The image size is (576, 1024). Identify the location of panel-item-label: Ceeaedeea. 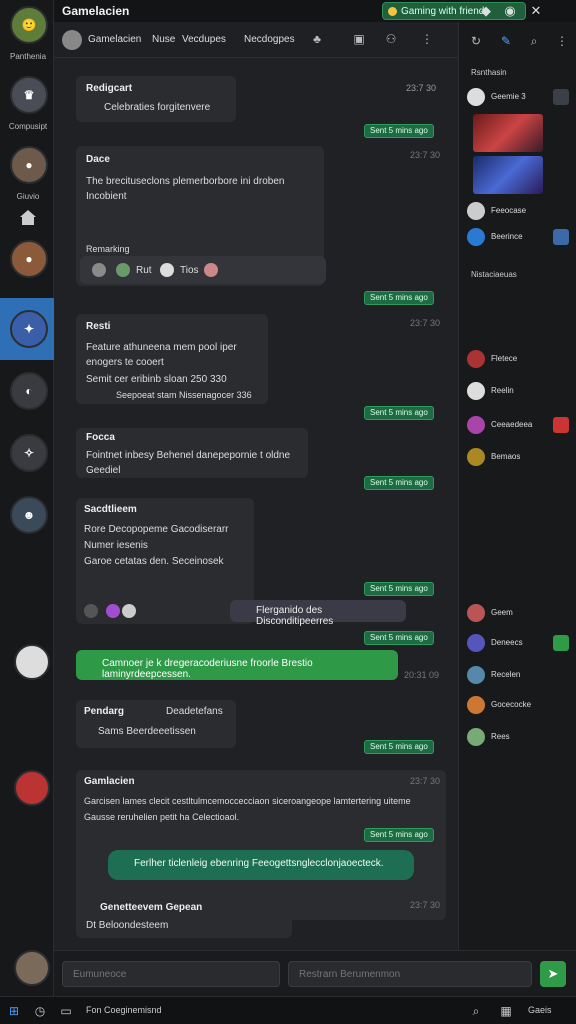
(512, 424).